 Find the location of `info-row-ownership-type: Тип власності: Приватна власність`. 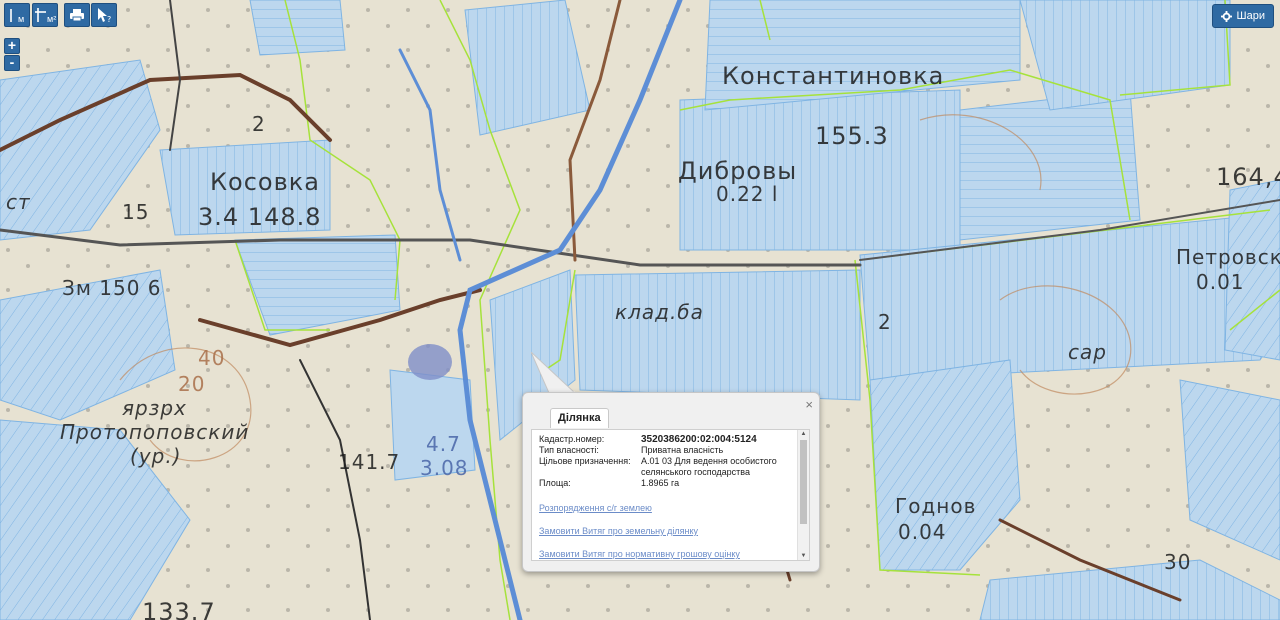

info-row-ownership-type: Тип власності: Приватна власність is located at coordinates (668, 450).